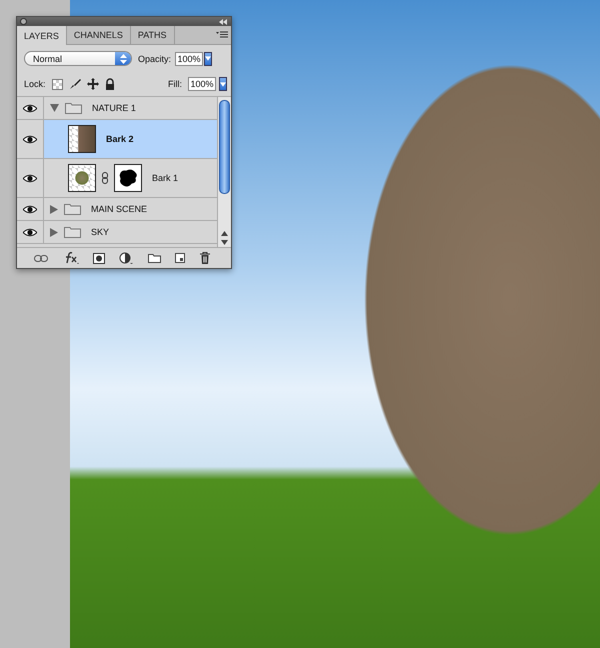  I want to click on panel-menu-icon, so click(222, 35).